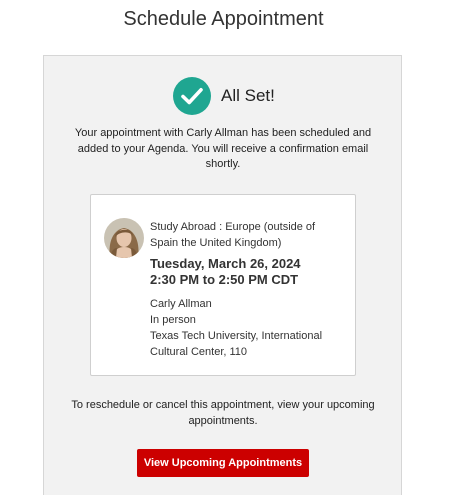 The image size is (475, 495). Describe the element at coordinates (225, 263) in the screenshot. I see `appointment-date: Tuesday, March 26, 2024` at that location.